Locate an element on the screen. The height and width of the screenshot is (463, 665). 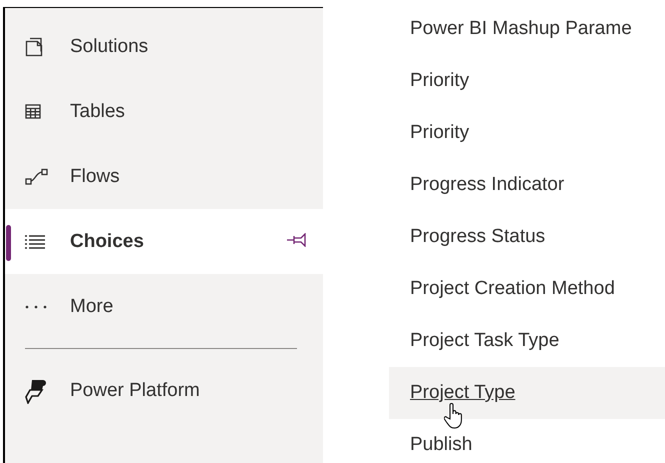
pin-icon is located at coordinates (297, 240).